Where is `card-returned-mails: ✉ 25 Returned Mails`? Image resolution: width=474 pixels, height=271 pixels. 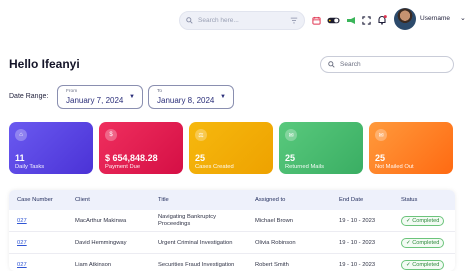 card-returned-mails: ✉ 25 Returned Mails is located at coordinates (321, 148).